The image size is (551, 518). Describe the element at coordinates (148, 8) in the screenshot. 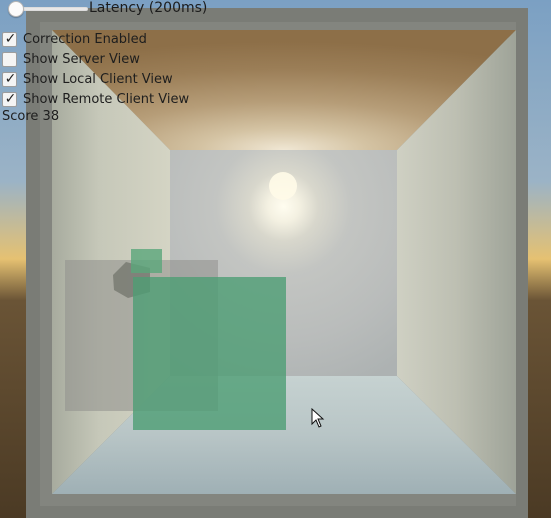

I see `latency-label: Latency (200ms)` at that location.